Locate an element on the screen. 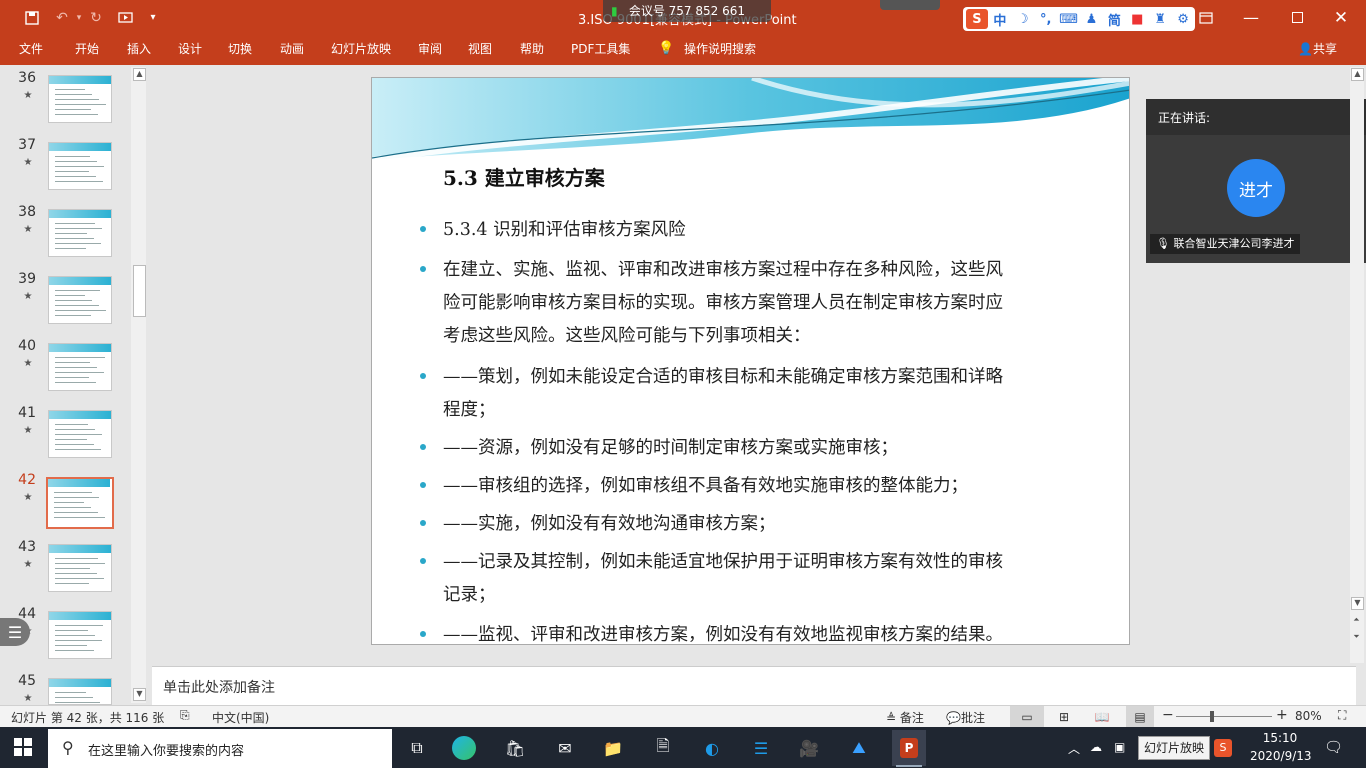  punct-icon: °, is located at coordinates (1046, 19).